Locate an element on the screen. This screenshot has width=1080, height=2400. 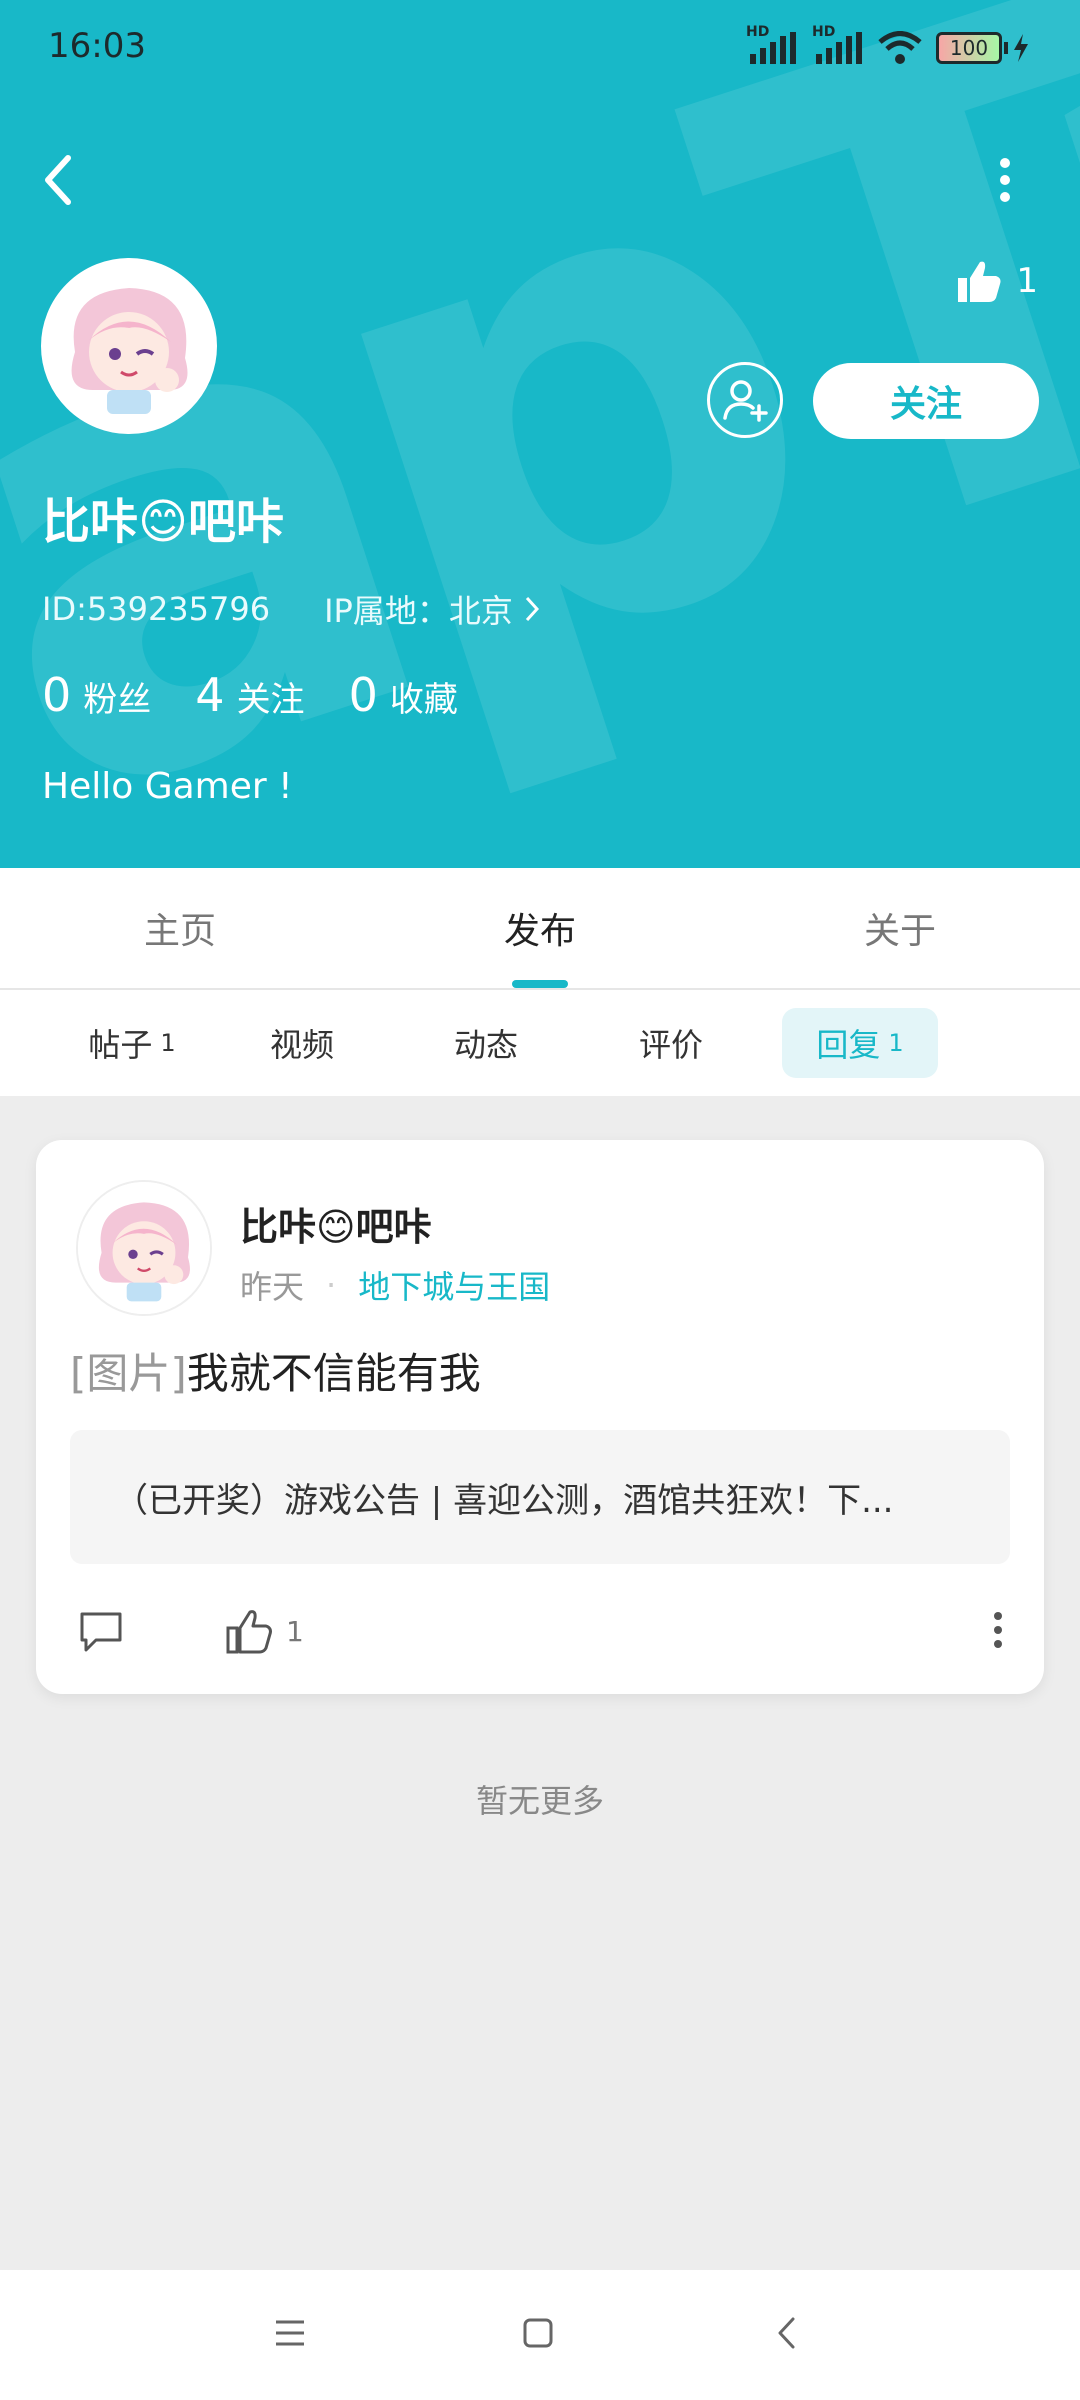
battery-icon: 100 is located at coordinates (983, 48).